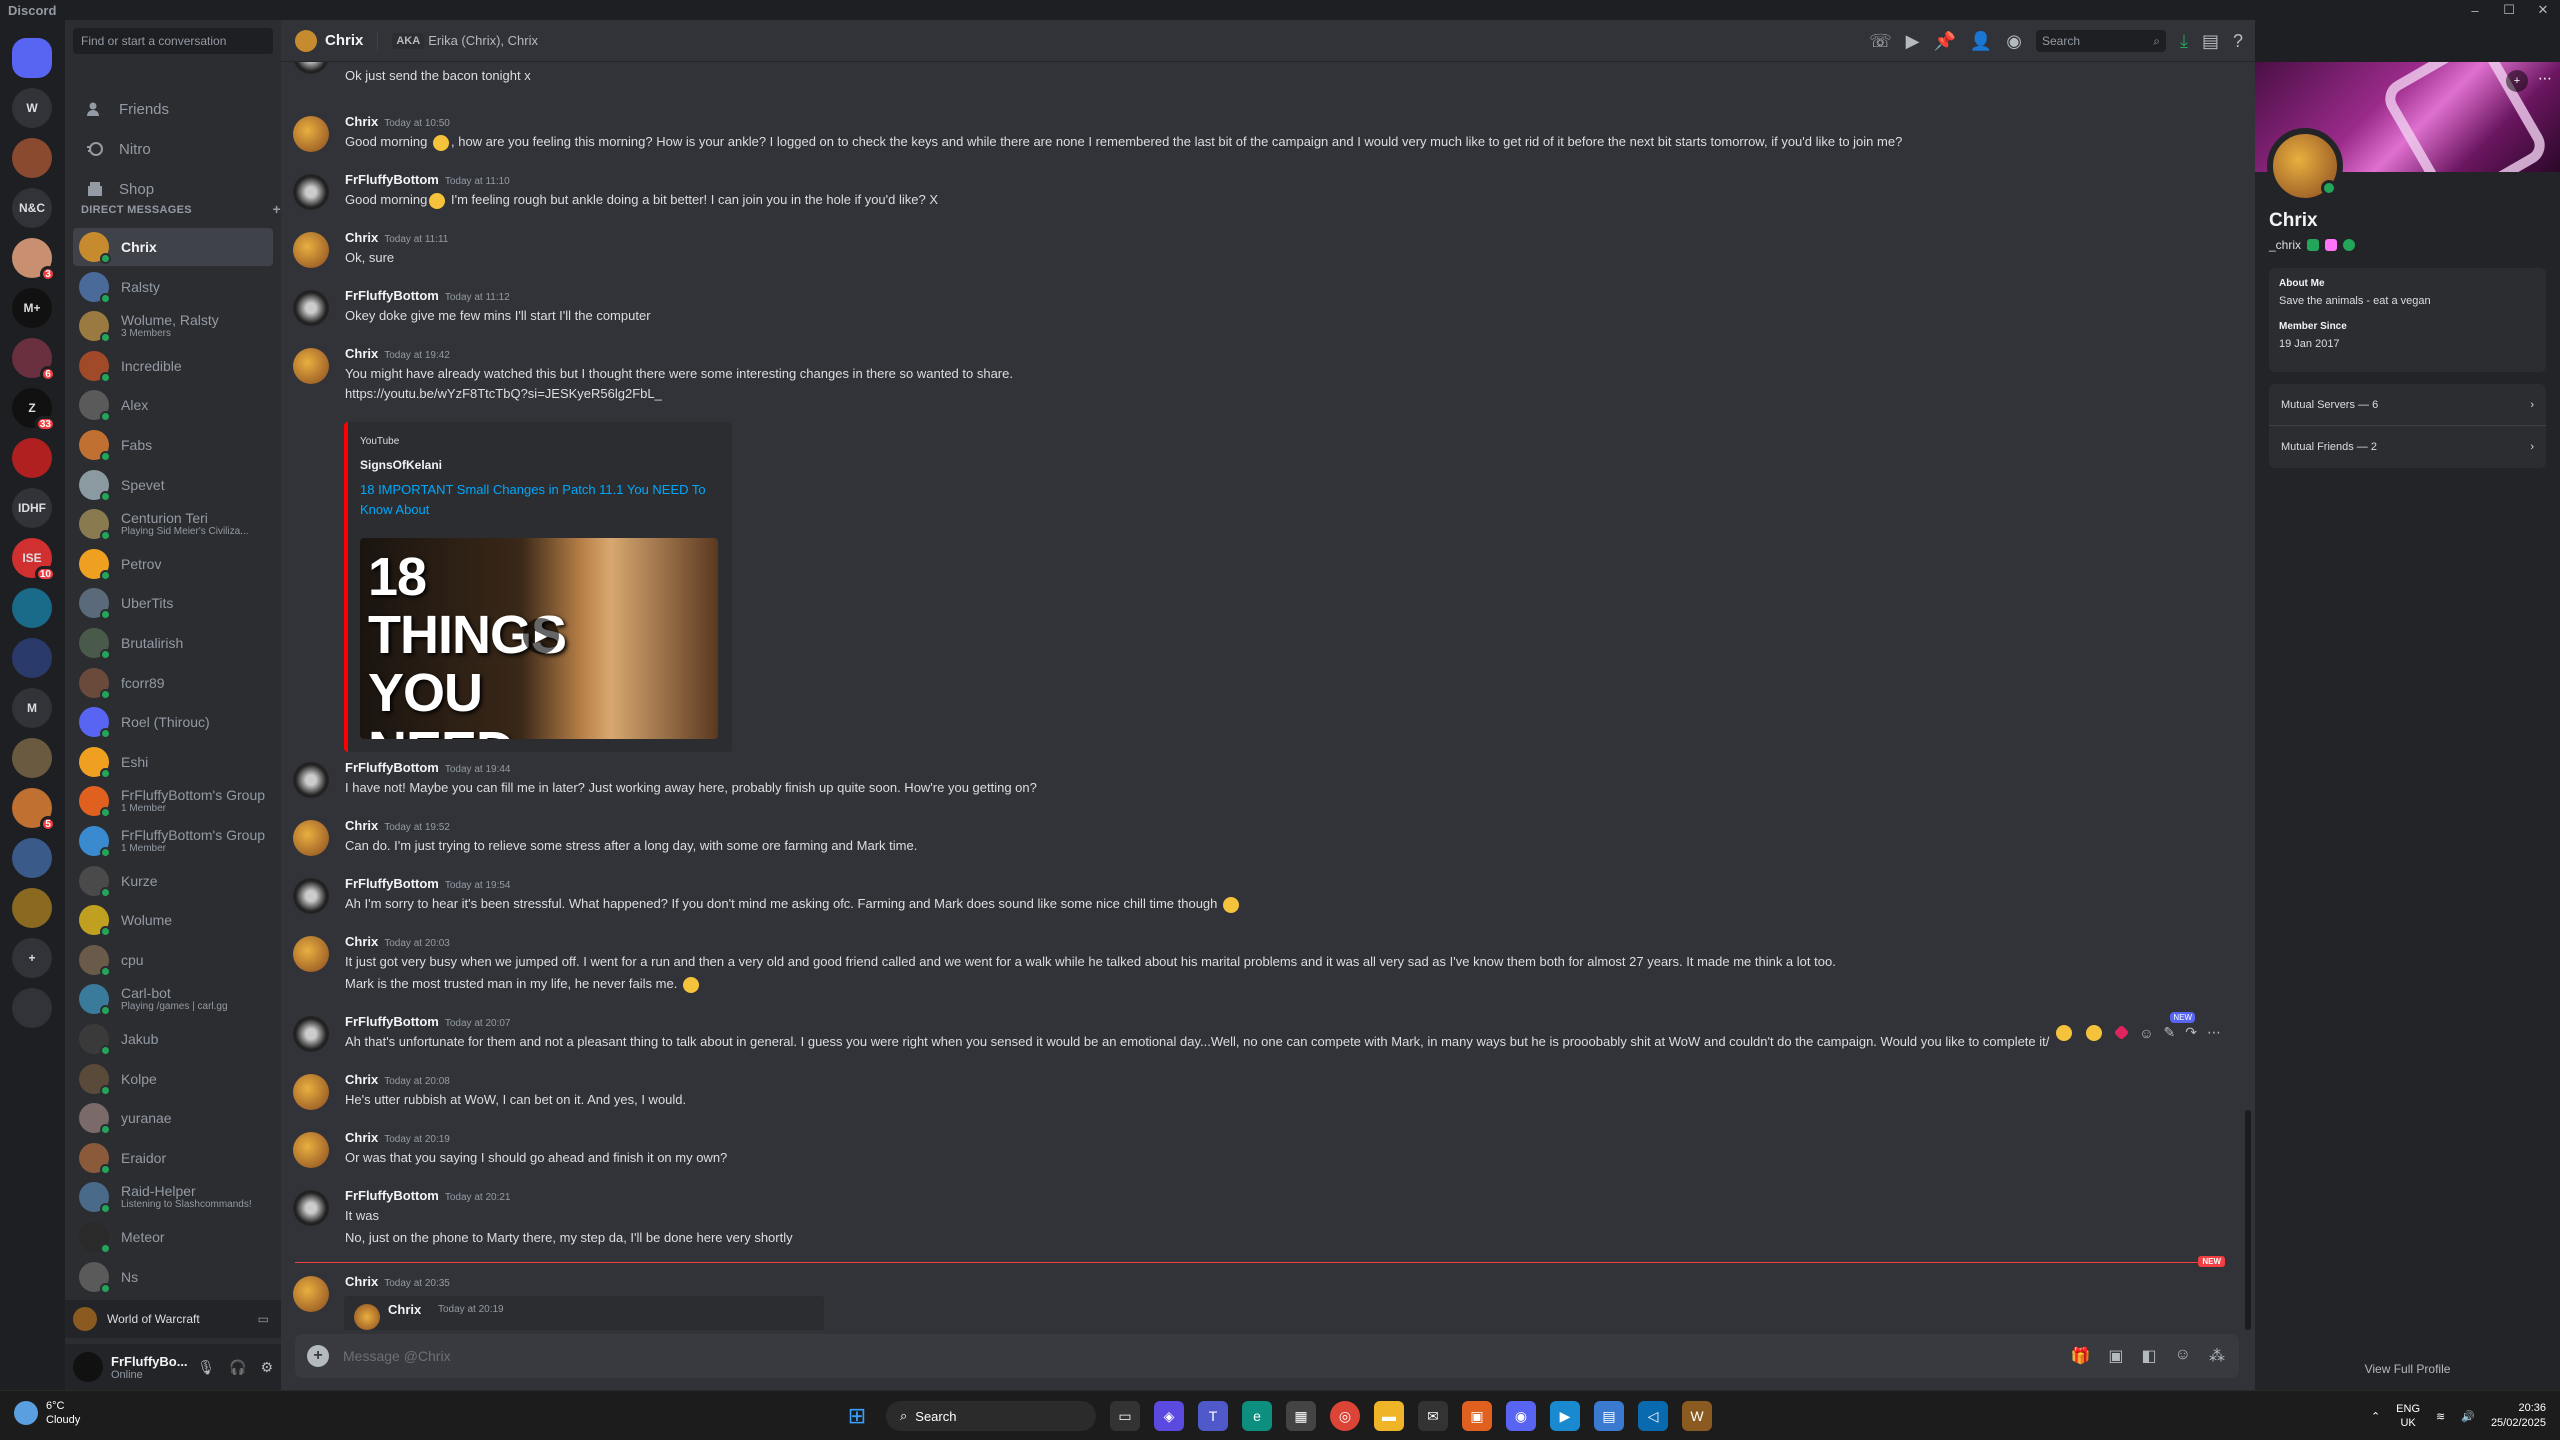  I want to click on dm-item: Brutalirish, so click(173, 643).